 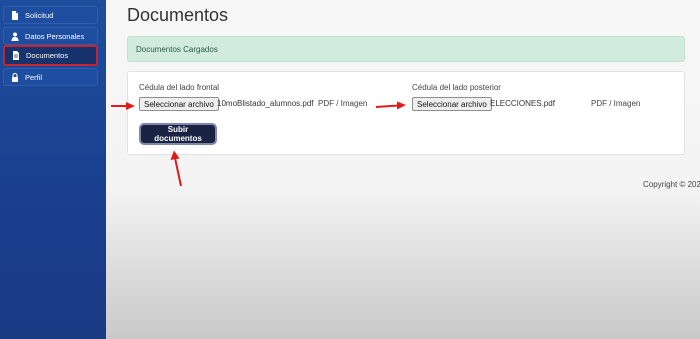 What do you see at coordinates (616, 103) in the screenshot?
I see `back-file-hint: PDF / Imagen` at bounding box center [616, 103].